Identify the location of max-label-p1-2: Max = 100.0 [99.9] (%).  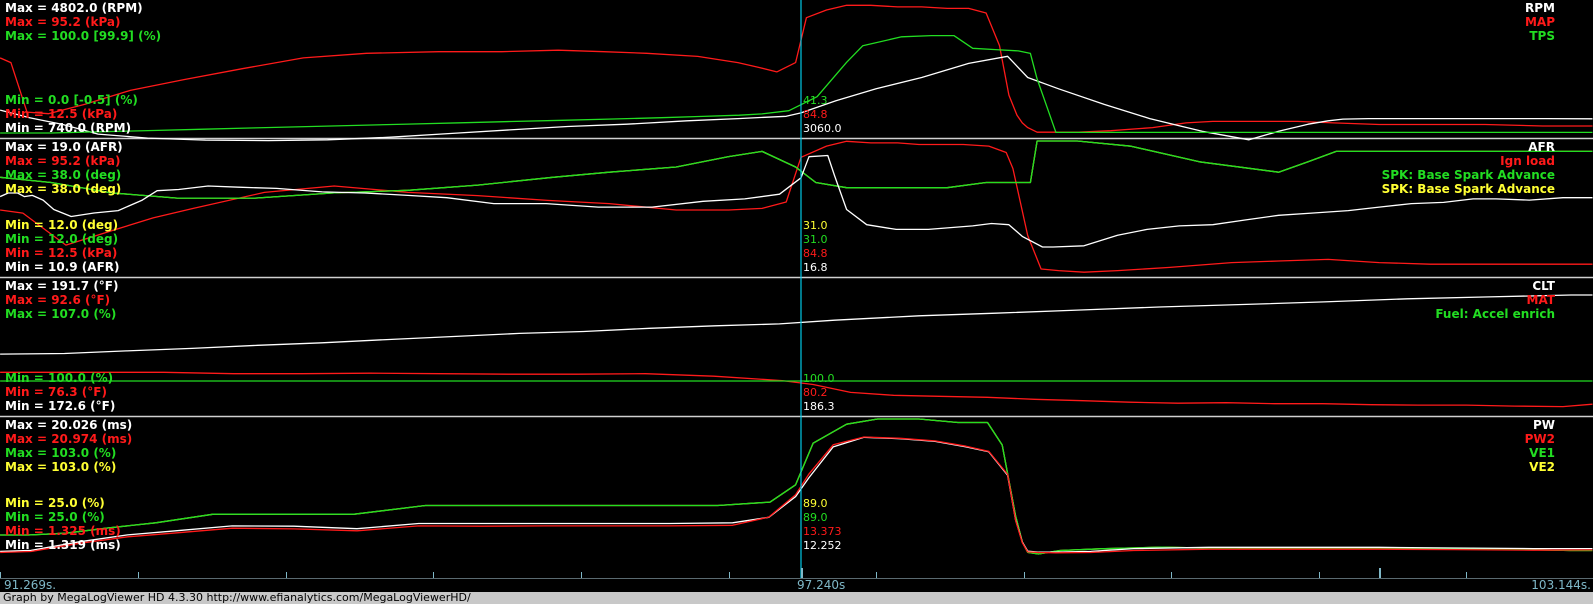
(83, 36).